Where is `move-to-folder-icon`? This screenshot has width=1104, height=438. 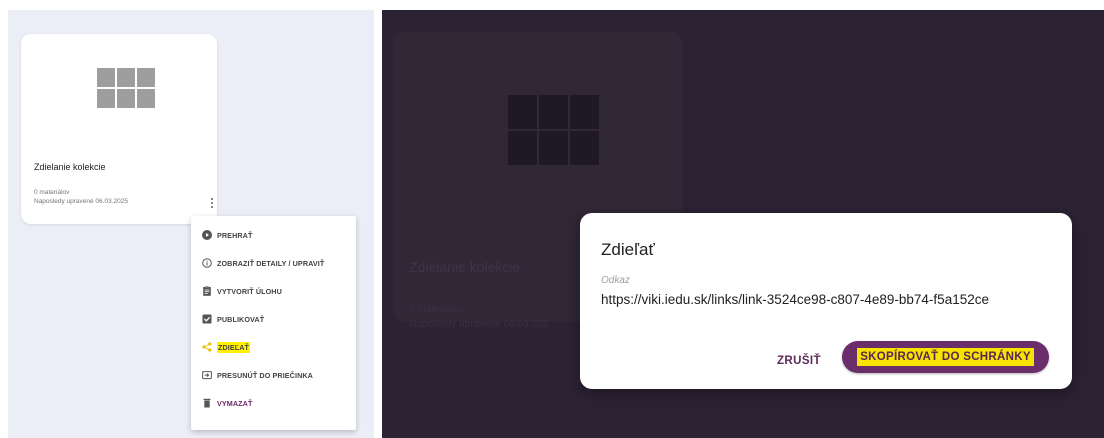 move-to-folder-icon is located at coordinates (207, 375).